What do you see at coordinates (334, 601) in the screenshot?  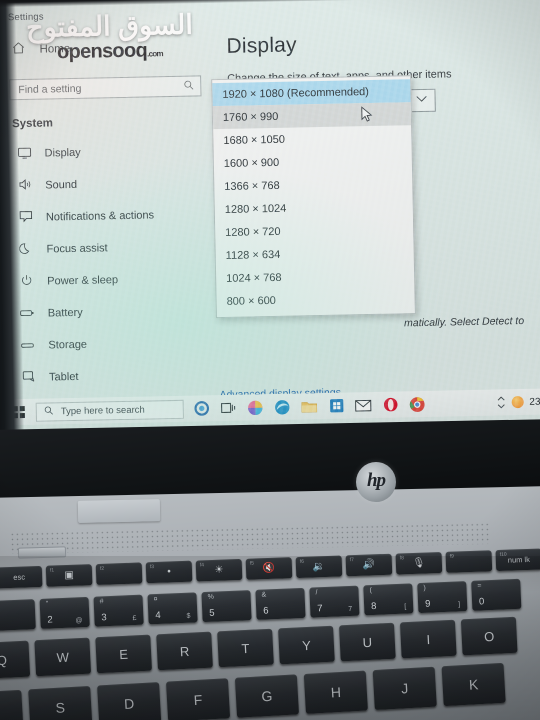 I see `key-7: /7 7` at bounding box center [334, 601].